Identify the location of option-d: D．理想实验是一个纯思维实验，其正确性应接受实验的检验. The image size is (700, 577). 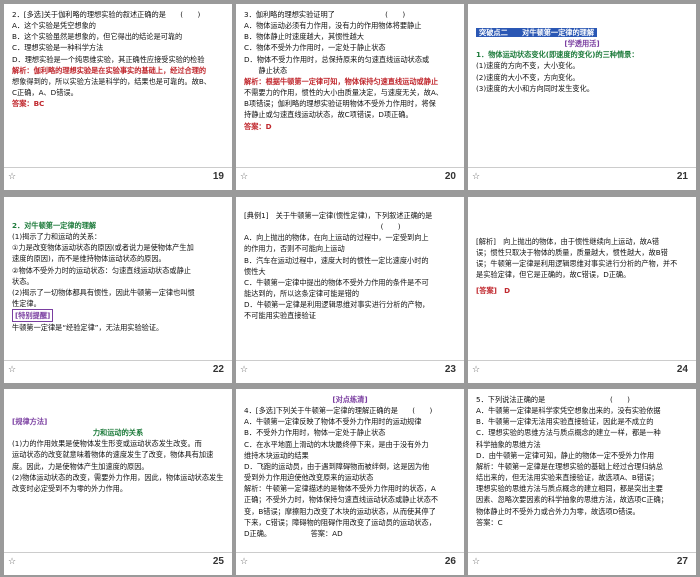
(108, 59).